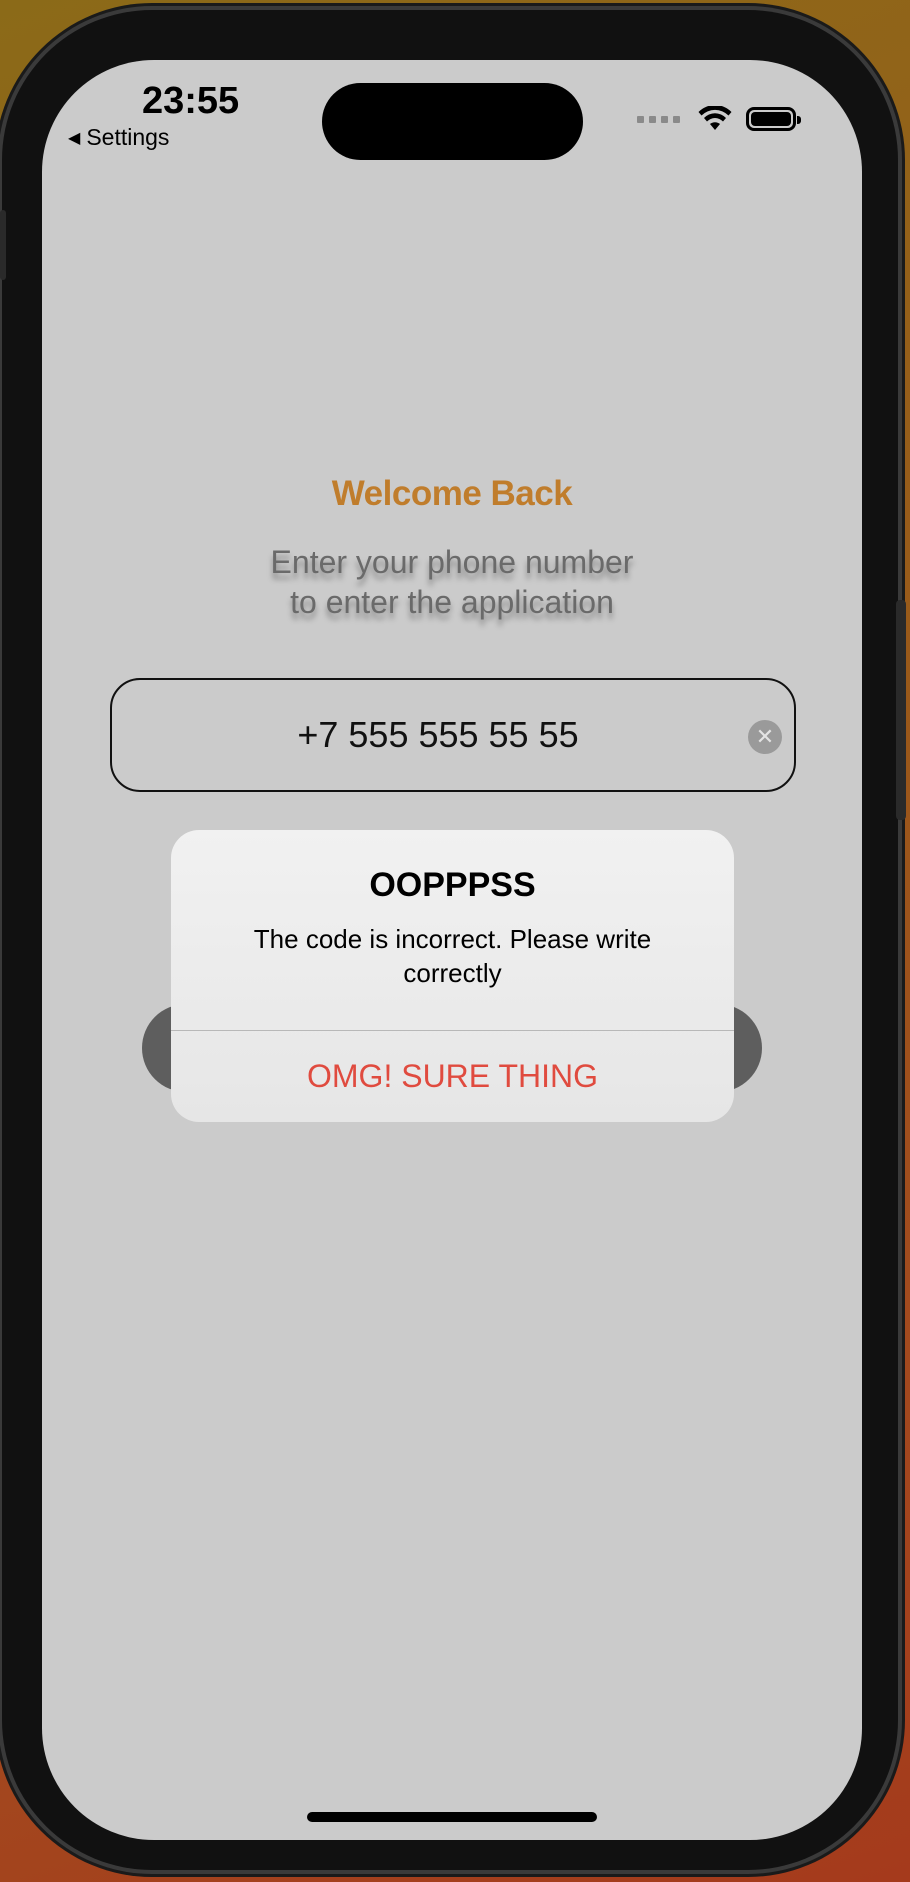  Describe the element at coordinates (452, 493) in the screenshot. I see `welcome-title: Welcome Back` at that location.